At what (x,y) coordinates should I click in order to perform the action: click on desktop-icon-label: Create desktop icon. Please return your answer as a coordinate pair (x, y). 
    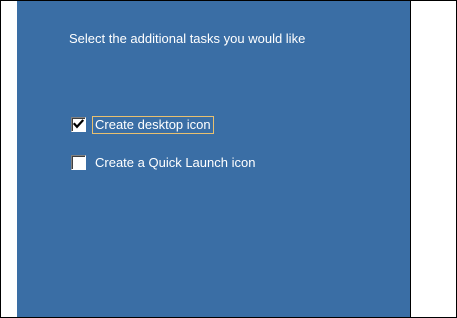
    Looking at the image, I should click on (153, 124).